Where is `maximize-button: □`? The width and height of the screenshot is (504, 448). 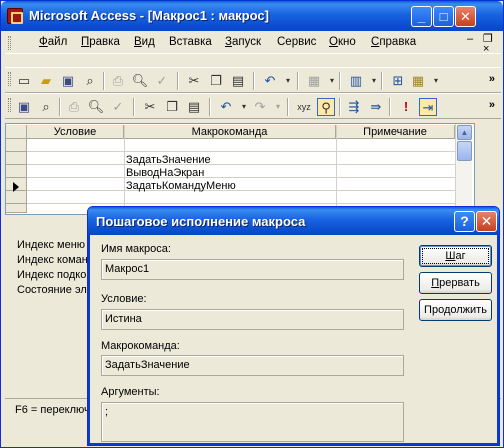
maximize-button: □ is located at coordinates (443, 16).